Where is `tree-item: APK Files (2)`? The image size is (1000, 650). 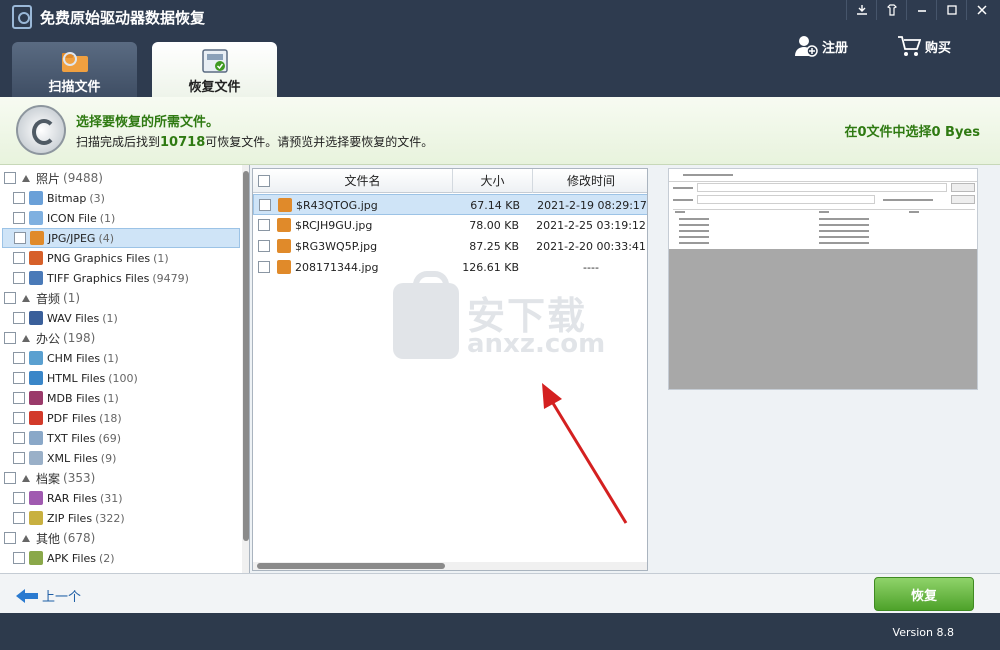
tree-item: APK Files (2) is located at coordinates (121, 558).